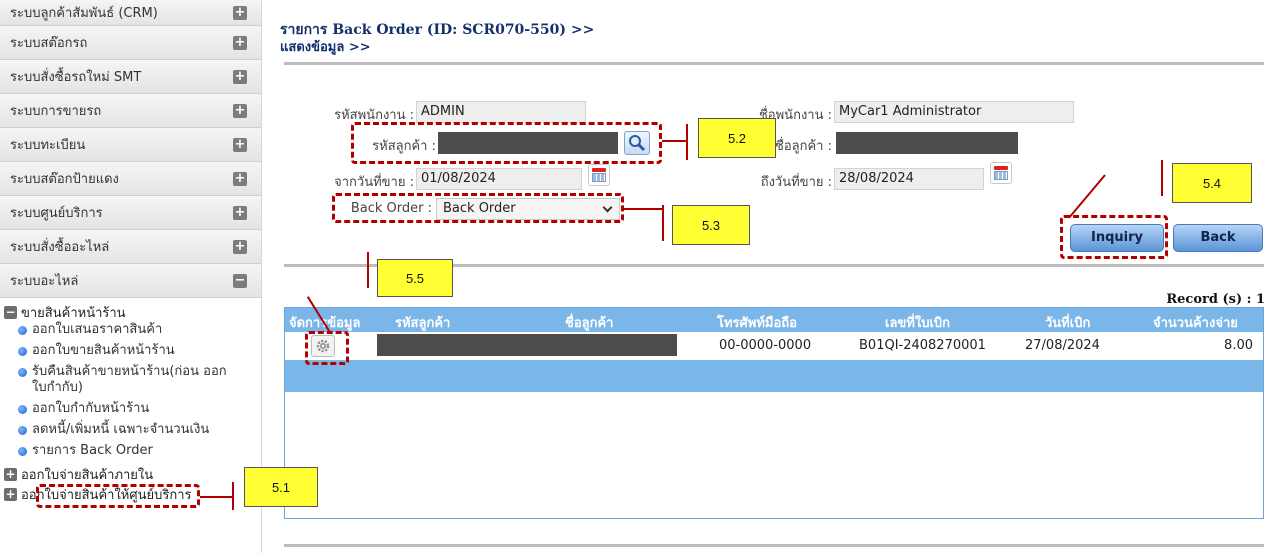 The image size is (1269, 553). I want to click on search-customer-button, so click(637, 143).